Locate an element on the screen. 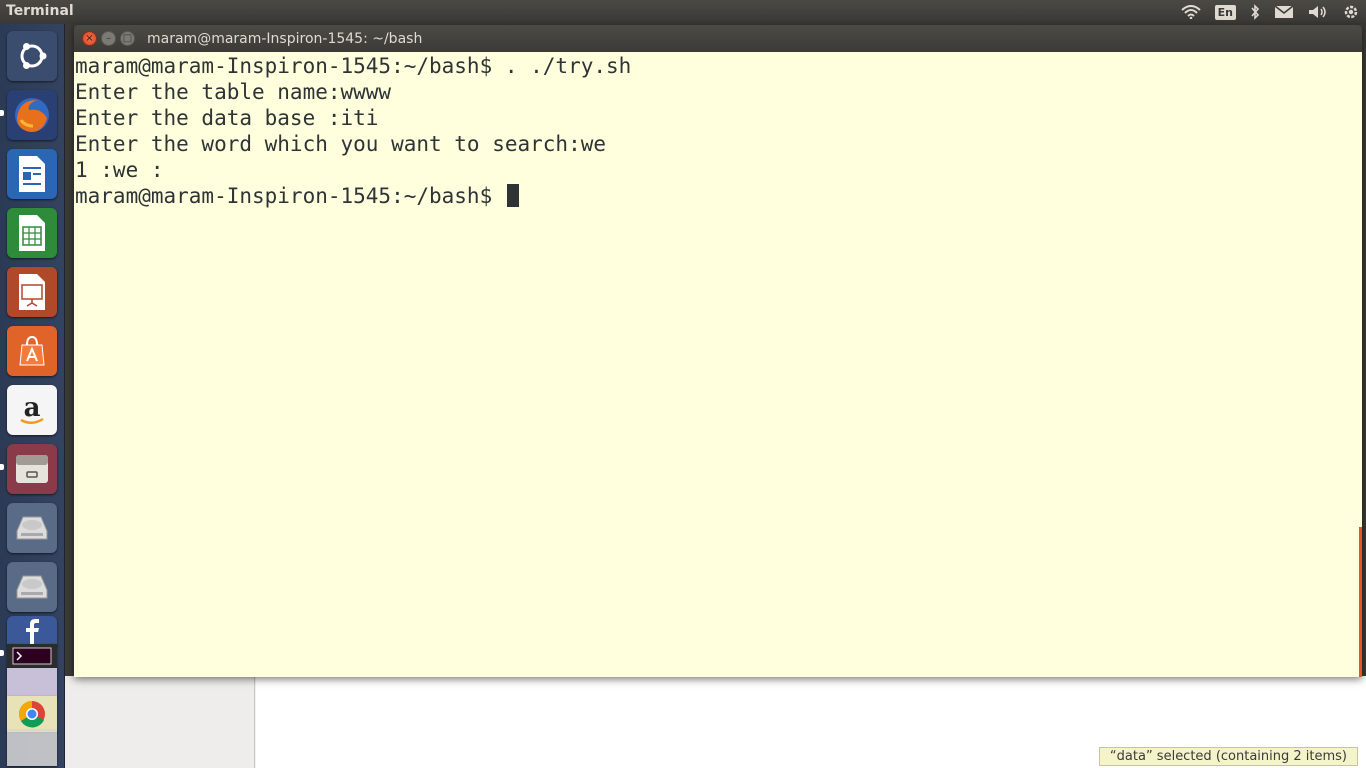 The height and width of the screenshot is (768, 1366). close-icon: × is located at coordinates (89, 38).